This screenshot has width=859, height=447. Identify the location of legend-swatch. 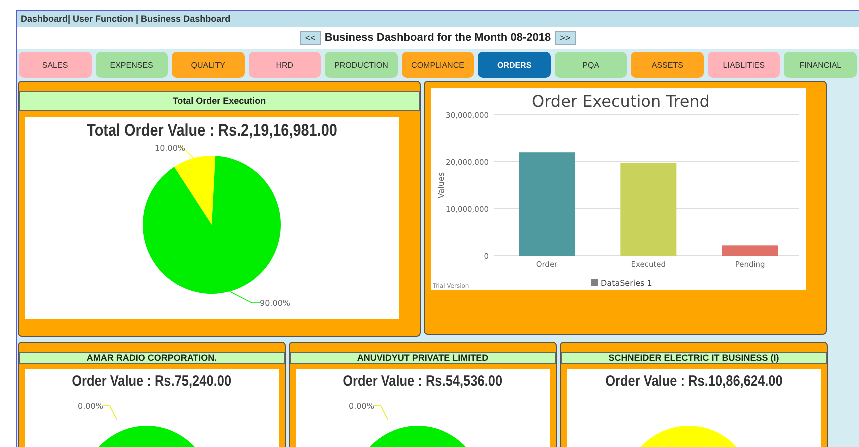
(594, 282).